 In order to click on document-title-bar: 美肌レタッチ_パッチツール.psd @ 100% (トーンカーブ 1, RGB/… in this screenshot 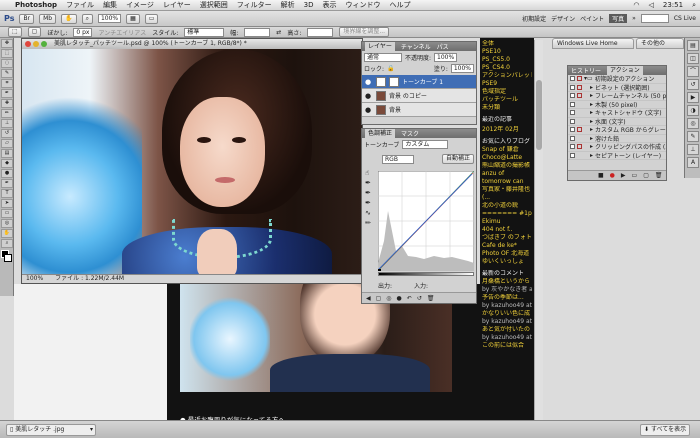, I will do `click(192, 44)`.